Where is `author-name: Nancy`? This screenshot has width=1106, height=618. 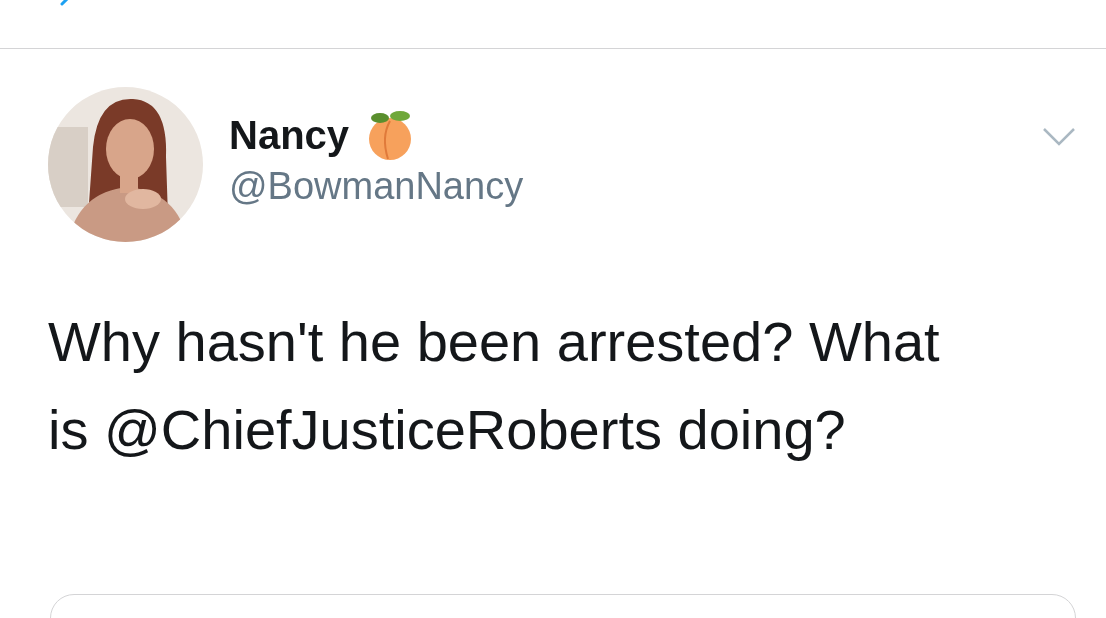 author-name: Nancy is located at coordinates (289, 135).